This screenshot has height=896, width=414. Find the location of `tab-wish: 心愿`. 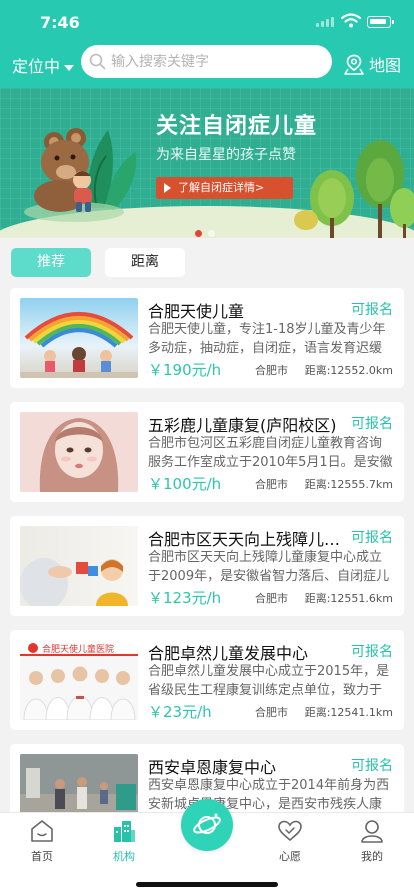

tab-wish: 心愿 is located at coordinates (290, 841).